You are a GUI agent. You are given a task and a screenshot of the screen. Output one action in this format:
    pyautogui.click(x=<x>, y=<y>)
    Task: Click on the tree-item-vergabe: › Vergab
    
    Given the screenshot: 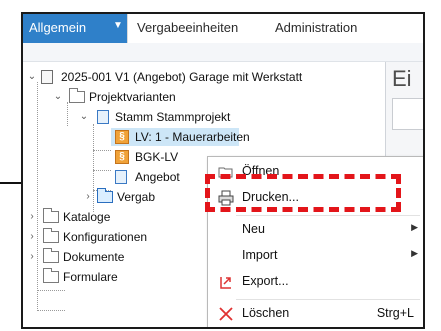 What is the action you would take?
    pyautogui.click(x=143, y=197)
    